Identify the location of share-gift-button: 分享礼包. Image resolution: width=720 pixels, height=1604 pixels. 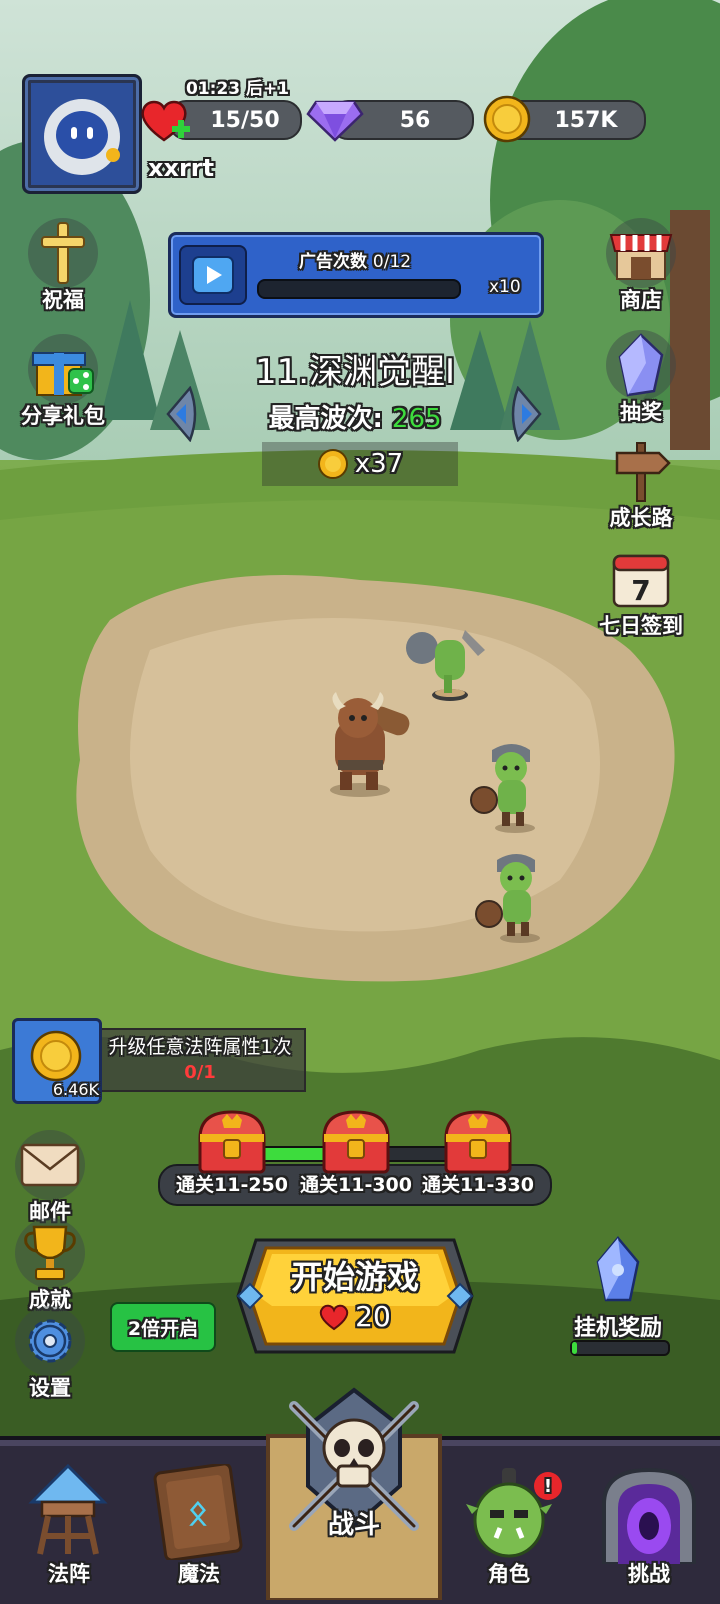
(63, 381).